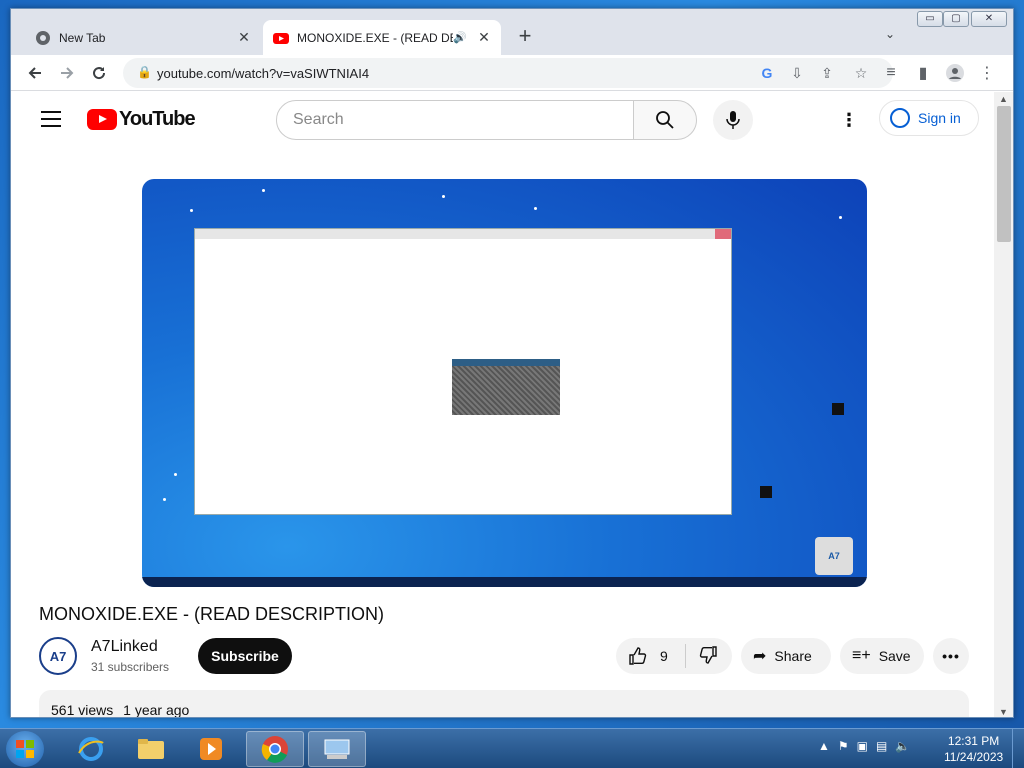 The width and height of the screenshot is (1024, 768). I want to click on tab-title: New Tab, so click(82, 37).